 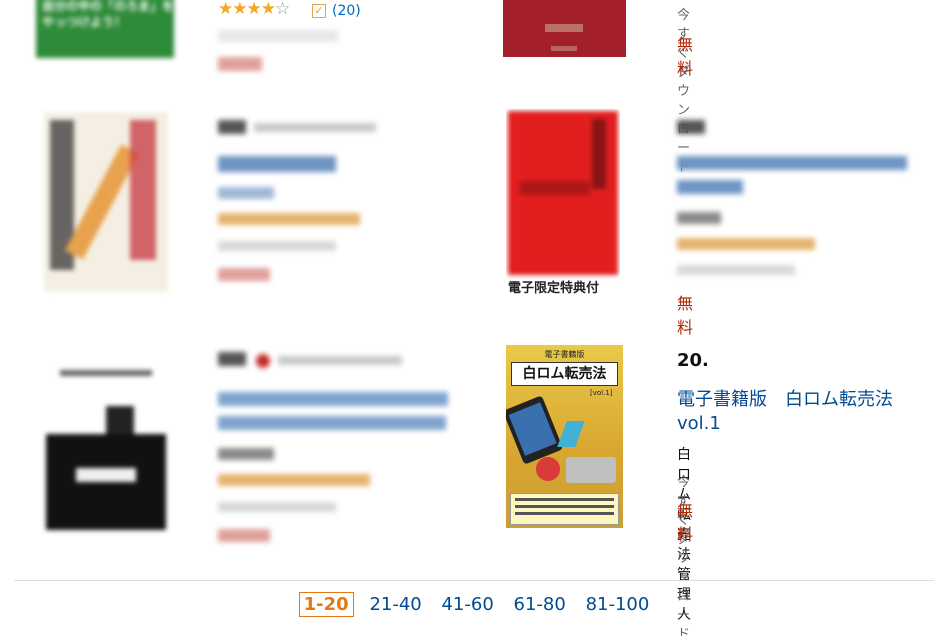 What do you see at coordinates (254, 9) in the screenshot?
I see `star-rating: ★★★★☆` at bounding box center [254, 9].